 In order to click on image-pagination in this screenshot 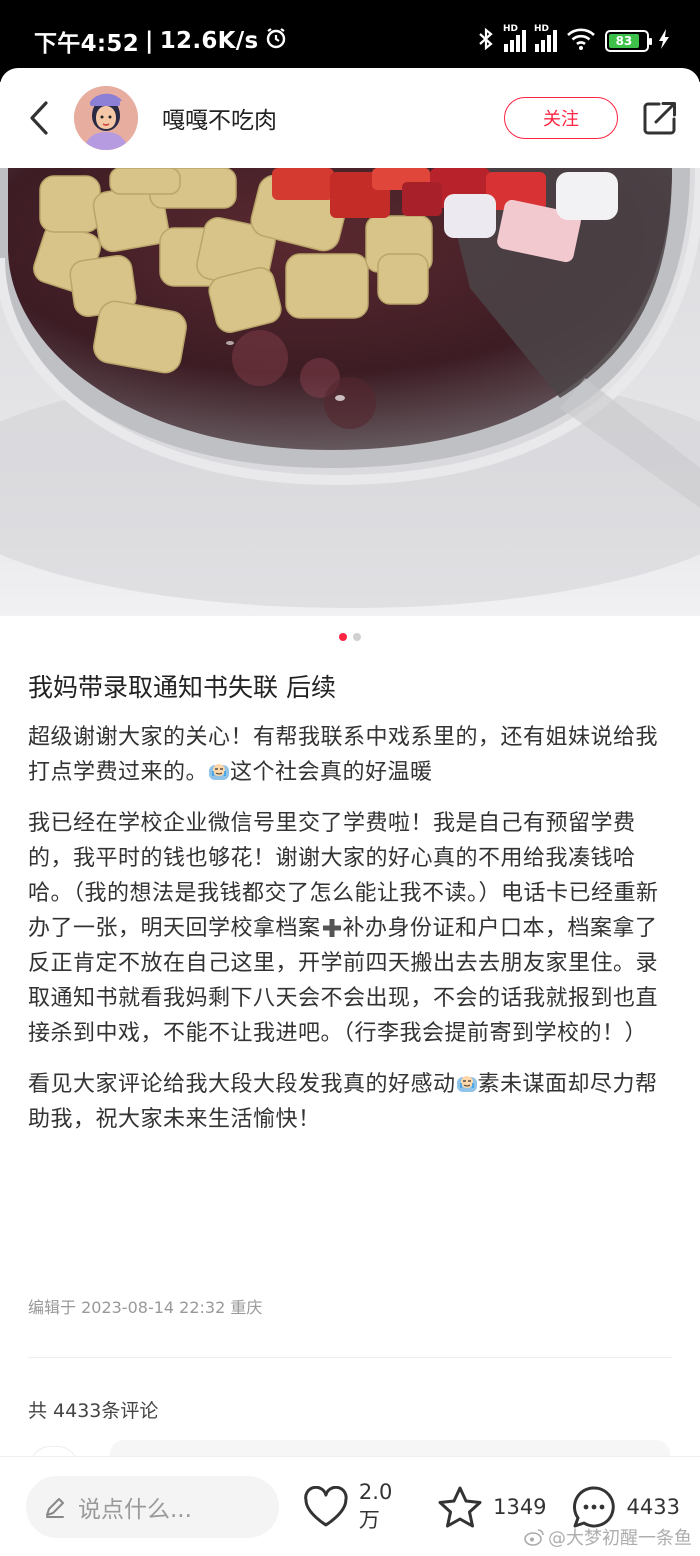, I will do `click(350, 637)`.